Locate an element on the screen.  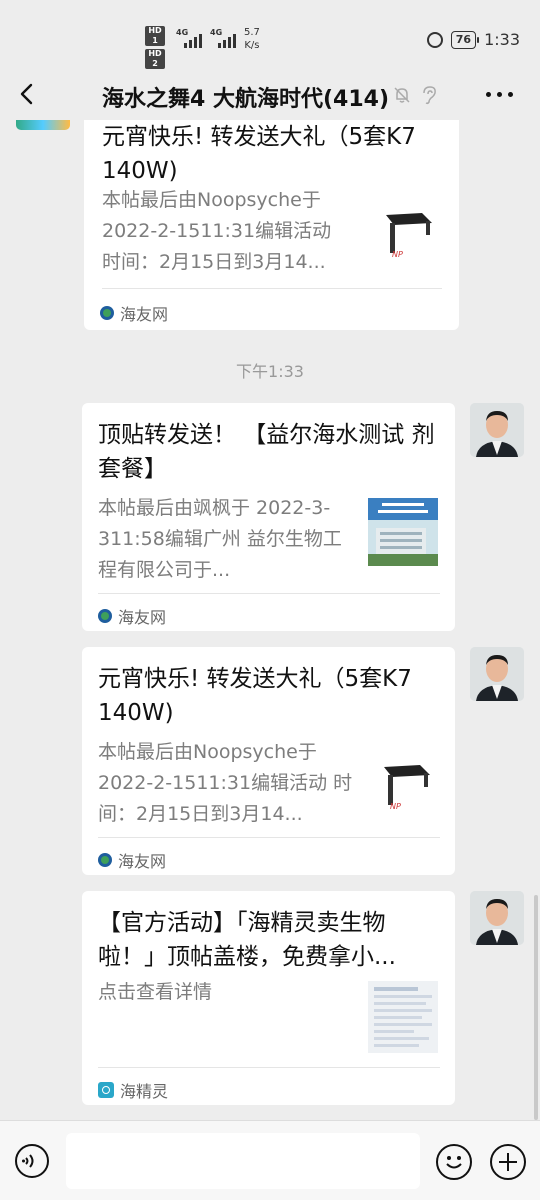
battery-icon: 76 is located at coordinates (465, 39).